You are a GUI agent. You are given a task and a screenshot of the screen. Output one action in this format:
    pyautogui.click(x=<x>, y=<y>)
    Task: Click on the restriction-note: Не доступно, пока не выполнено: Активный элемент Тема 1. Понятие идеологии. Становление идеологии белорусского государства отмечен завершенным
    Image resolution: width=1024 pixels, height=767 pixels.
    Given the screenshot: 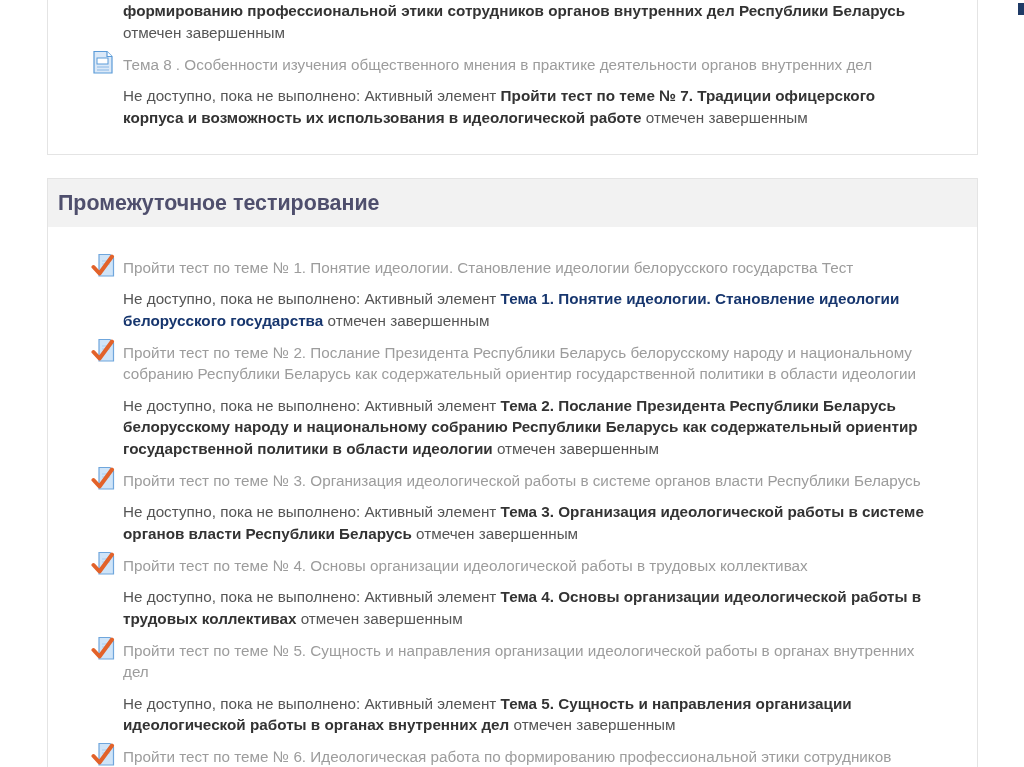 What is the action you would take?
    pyautogui.click(x=512, y=310)
    